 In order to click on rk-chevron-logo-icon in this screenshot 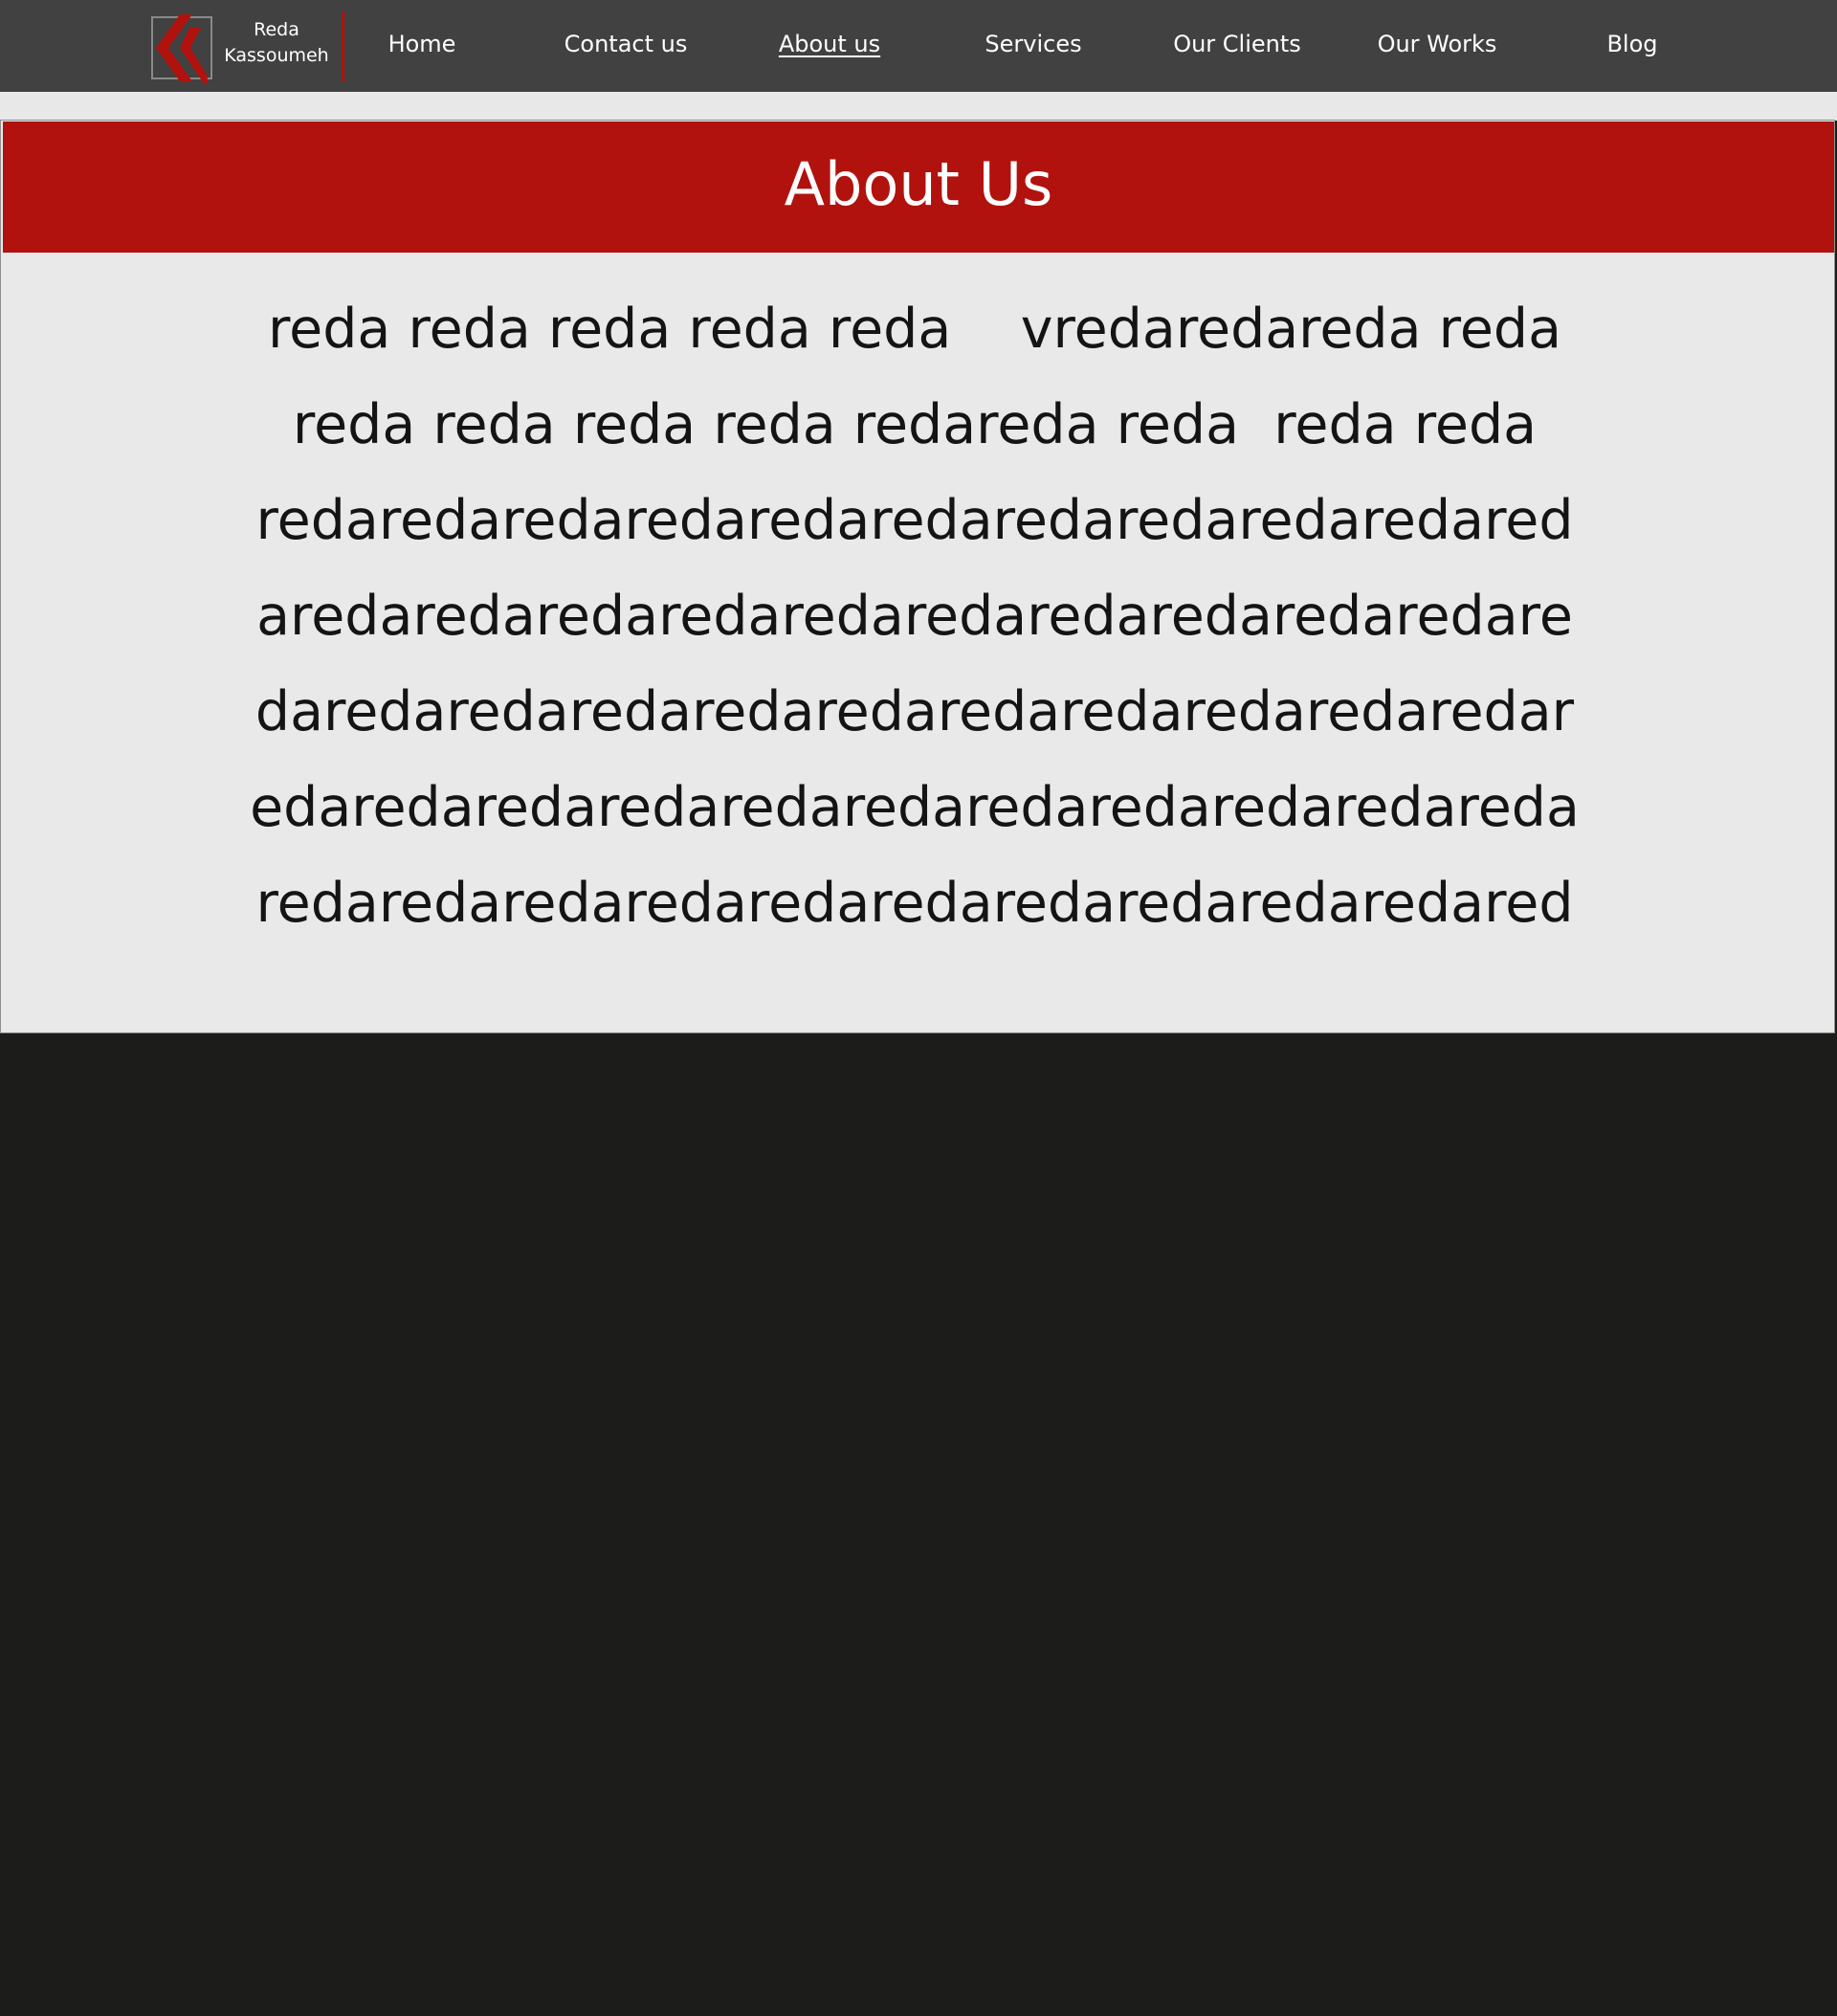, I will do `click(181, 49)`.